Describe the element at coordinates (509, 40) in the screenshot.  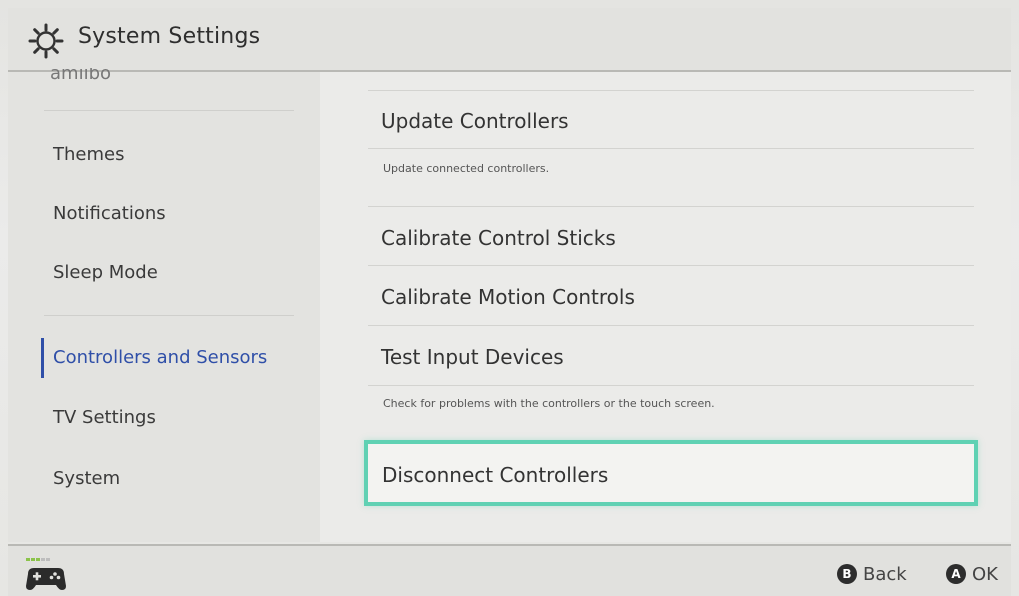
I see `header: System Settings` at that location.